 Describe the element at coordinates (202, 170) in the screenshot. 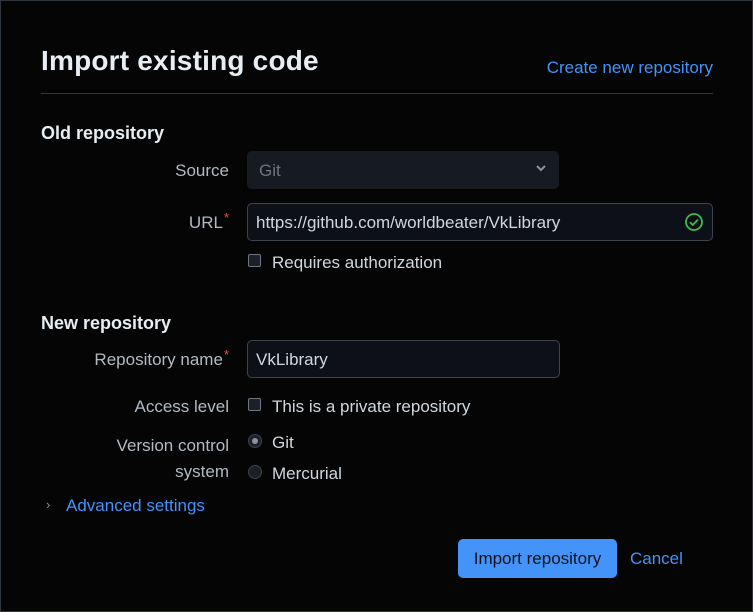

I see `source-label: Source` at that location.